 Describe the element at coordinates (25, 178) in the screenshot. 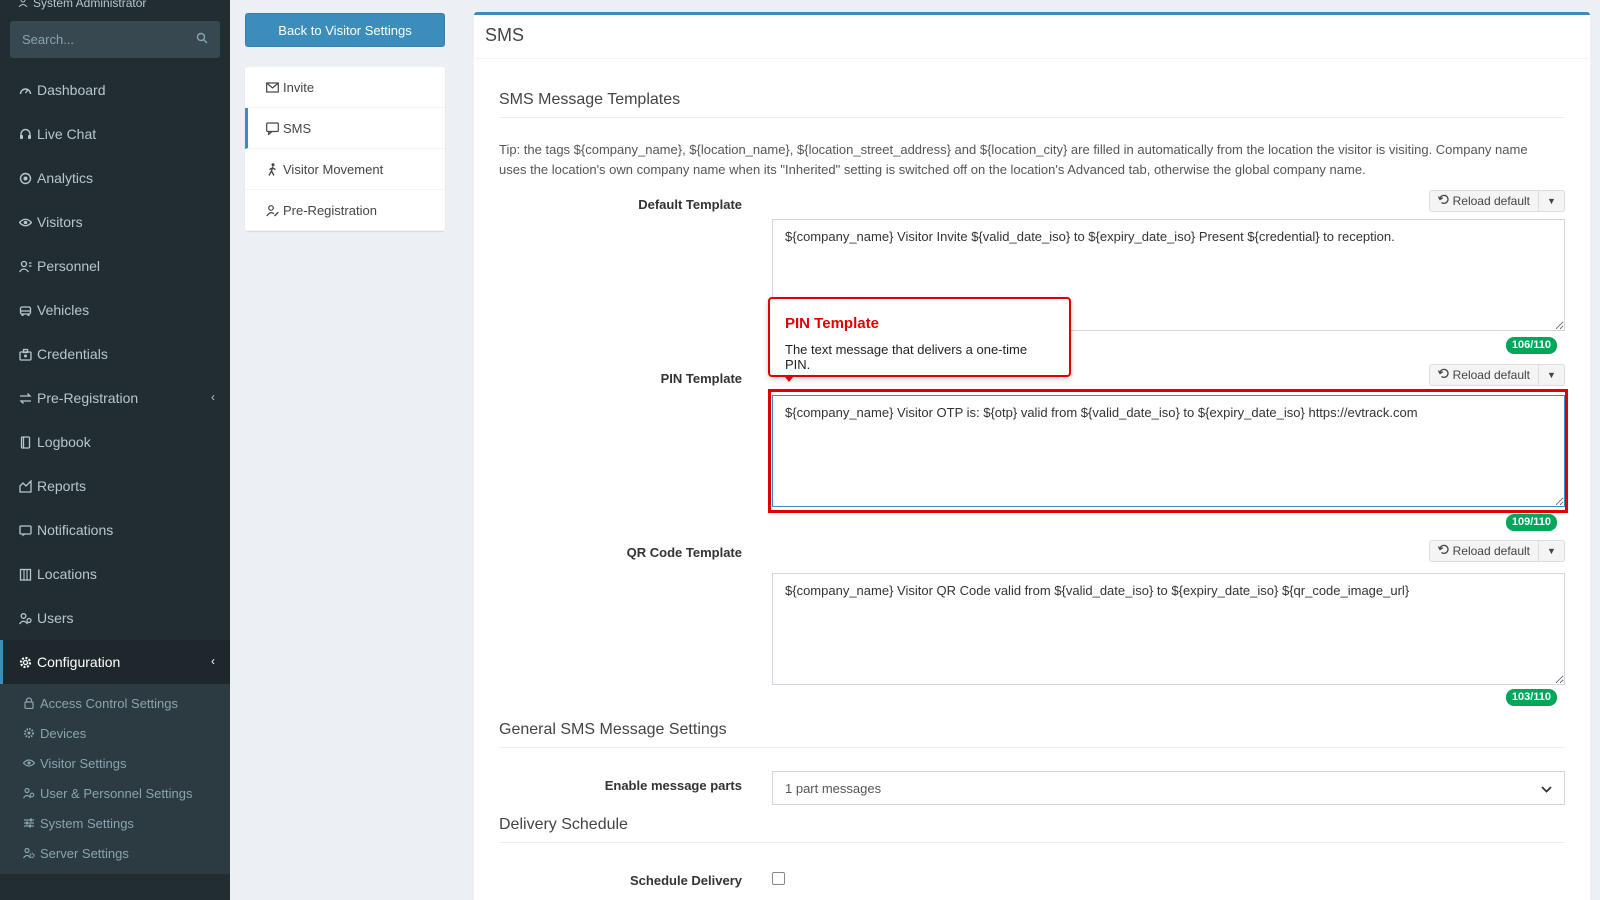

I see `analytics-icon` at that location.